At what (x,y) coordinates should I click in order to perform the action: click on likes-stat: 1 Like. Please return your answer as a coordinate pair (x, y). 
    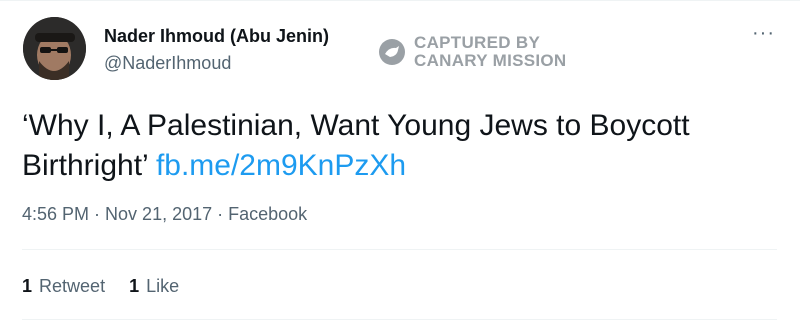
    Looking at the image, I should click on (154, 286).